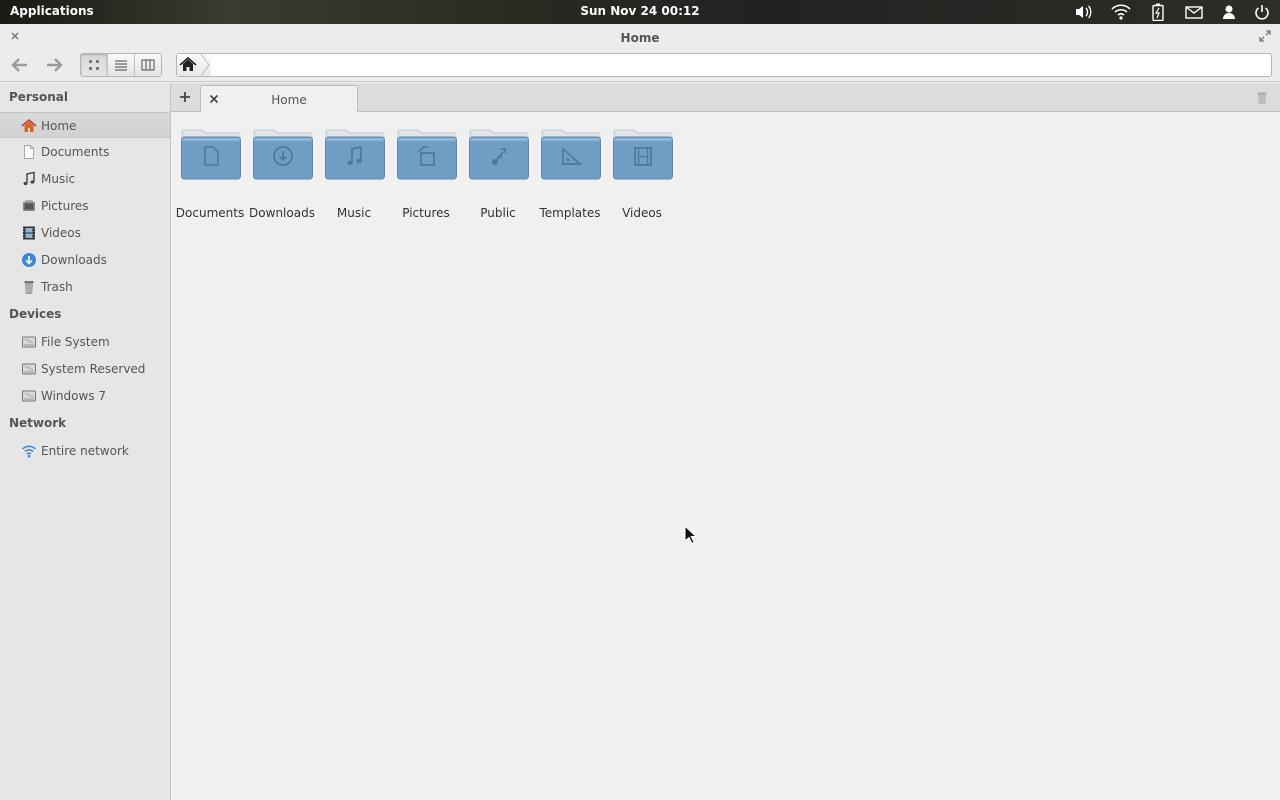 This screenshot has height=800, width=1280. What do you see at coordinates (85, 287) in the screenshot?
I see `sidebar-item-trash: Trash` at bounding box center [85, 287].